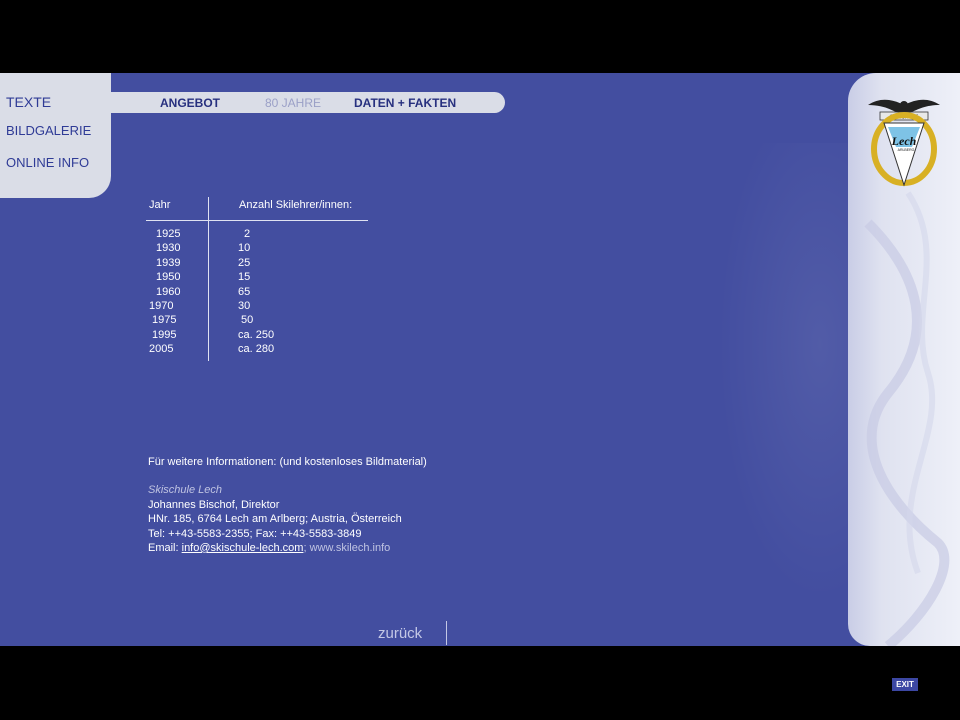 This screenshot has width=960, height=720. What do you see at coordinates (161, 349) in the screenshot?
I see `table-cell-year: 2005` at bounding box center [161, 349].